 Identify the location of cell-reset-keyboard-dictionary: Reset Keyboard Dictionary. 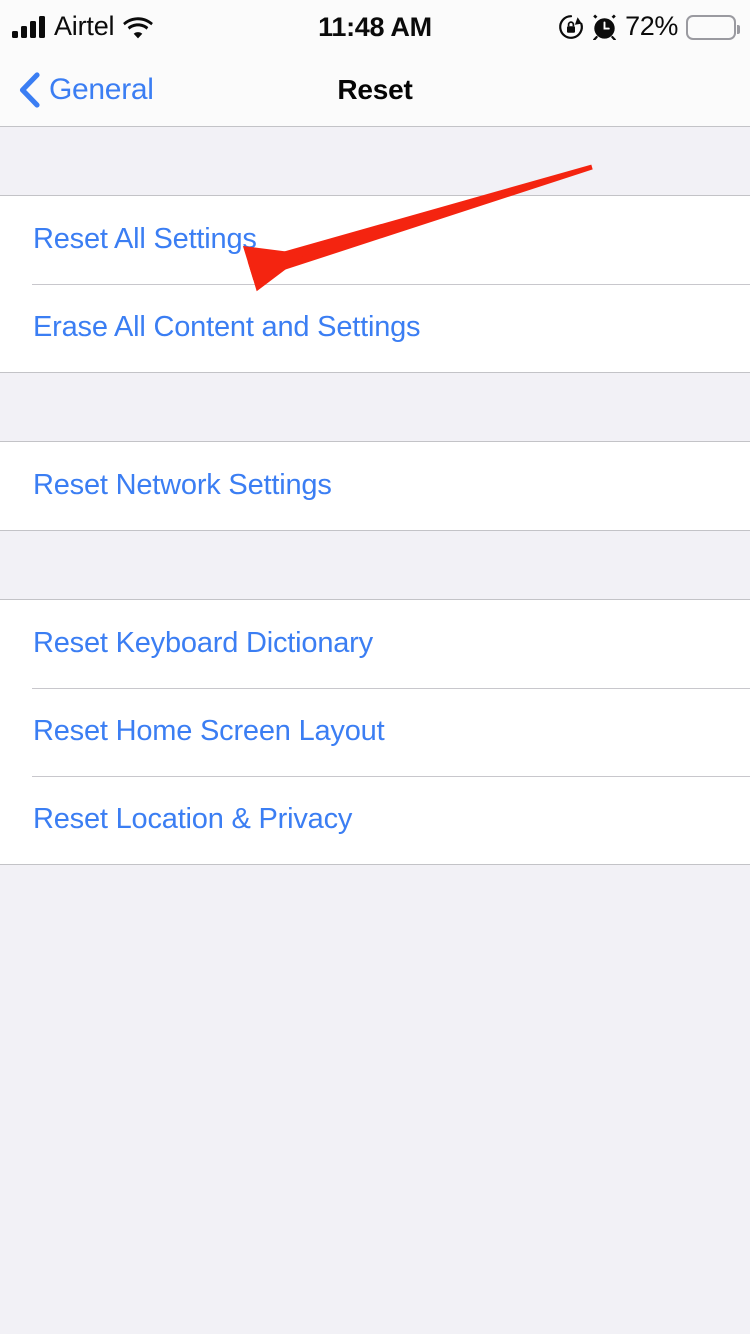
(375, 644).